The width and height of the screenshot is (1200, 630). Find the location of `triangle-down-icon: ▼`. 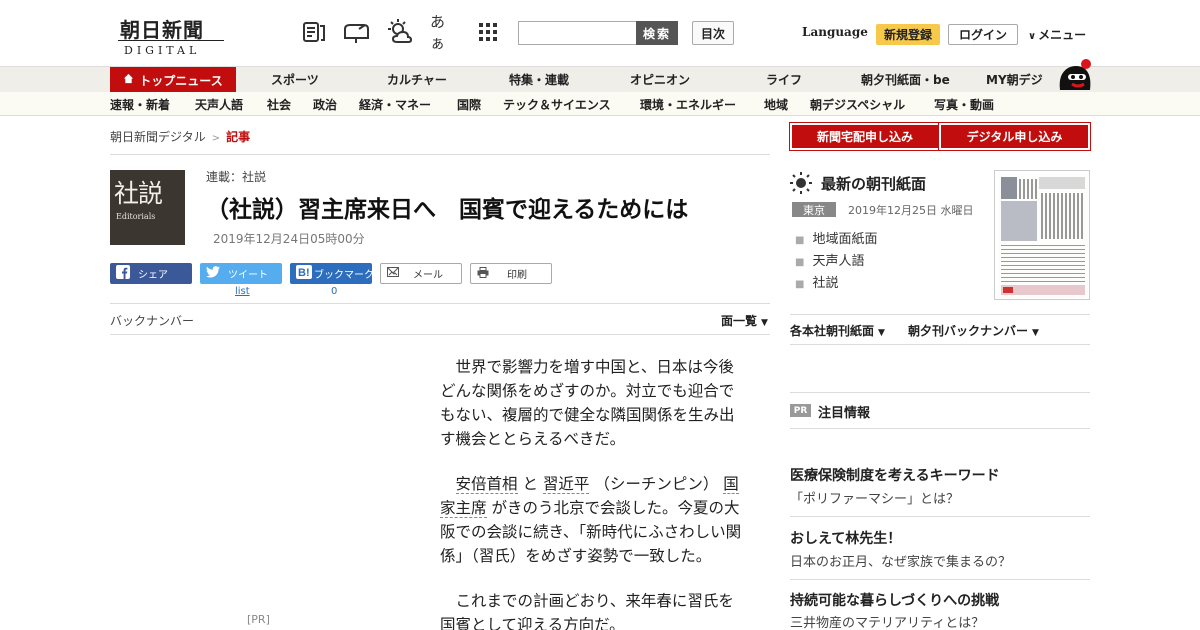

triangle-down-icon: ▼ is located at coordinates (764, 323).